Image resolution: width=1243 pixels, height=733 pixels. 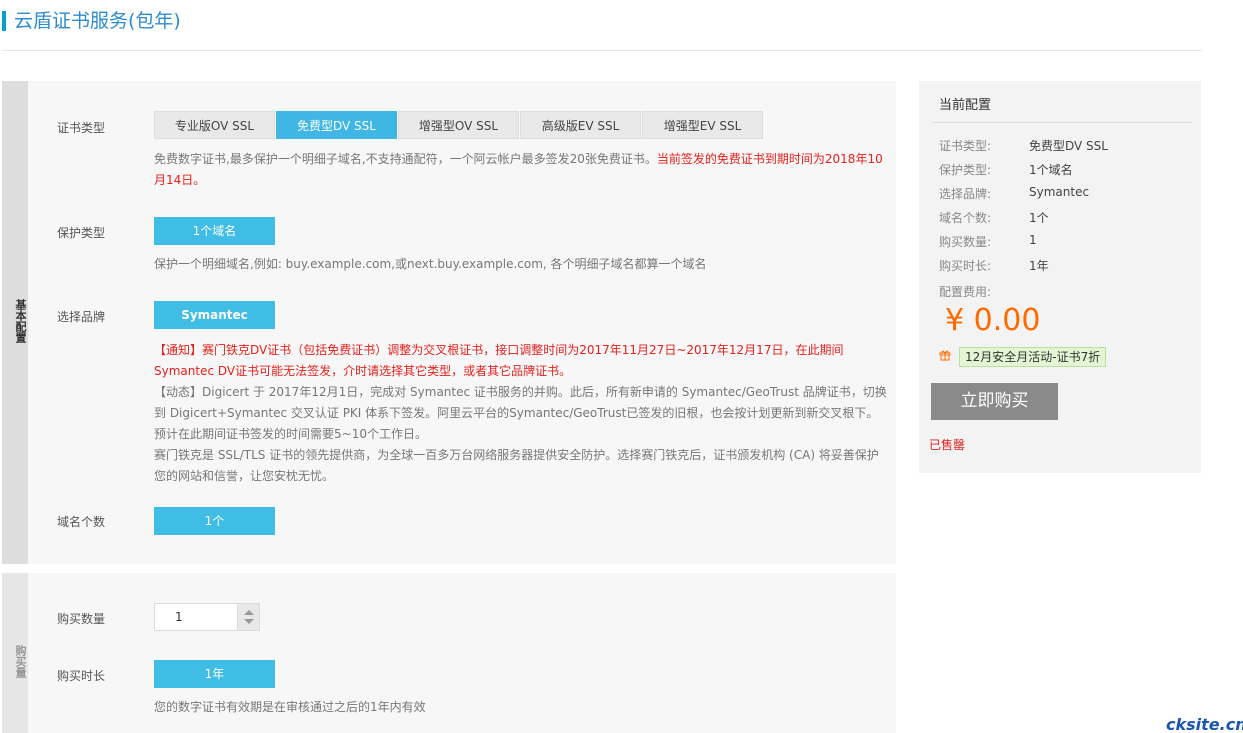 I want to click on summary-key: 选择品牌:, so click(x=965, y=194).